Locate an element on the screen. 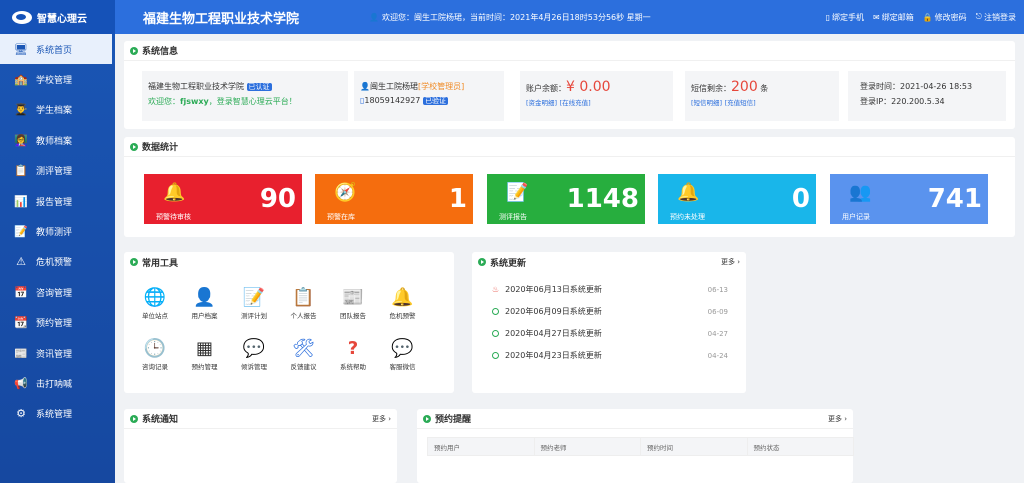 The image size is (1024, 483). logout-icon: ⎋ is located at coordinates (978, 16).